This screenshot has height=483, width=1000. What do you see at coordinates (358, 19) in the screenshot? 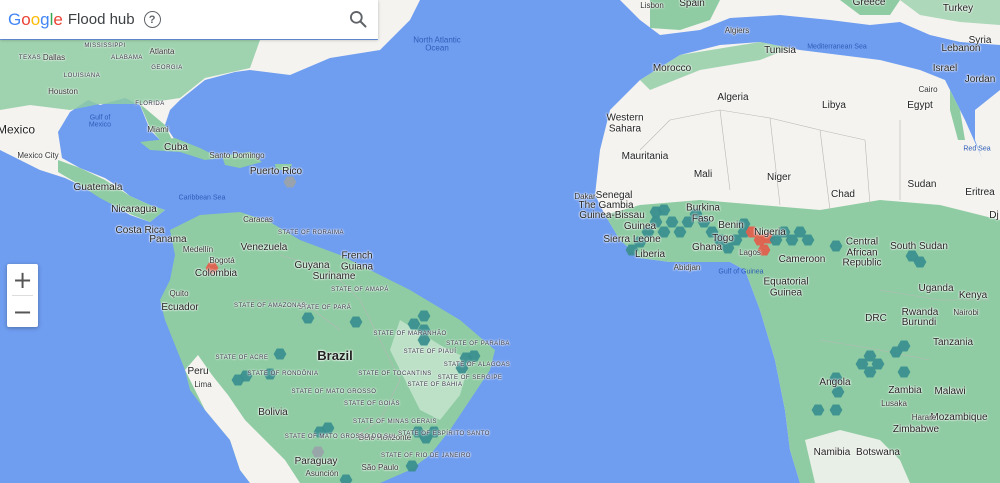
I see `search-icon` at bounding box center [358, 19].